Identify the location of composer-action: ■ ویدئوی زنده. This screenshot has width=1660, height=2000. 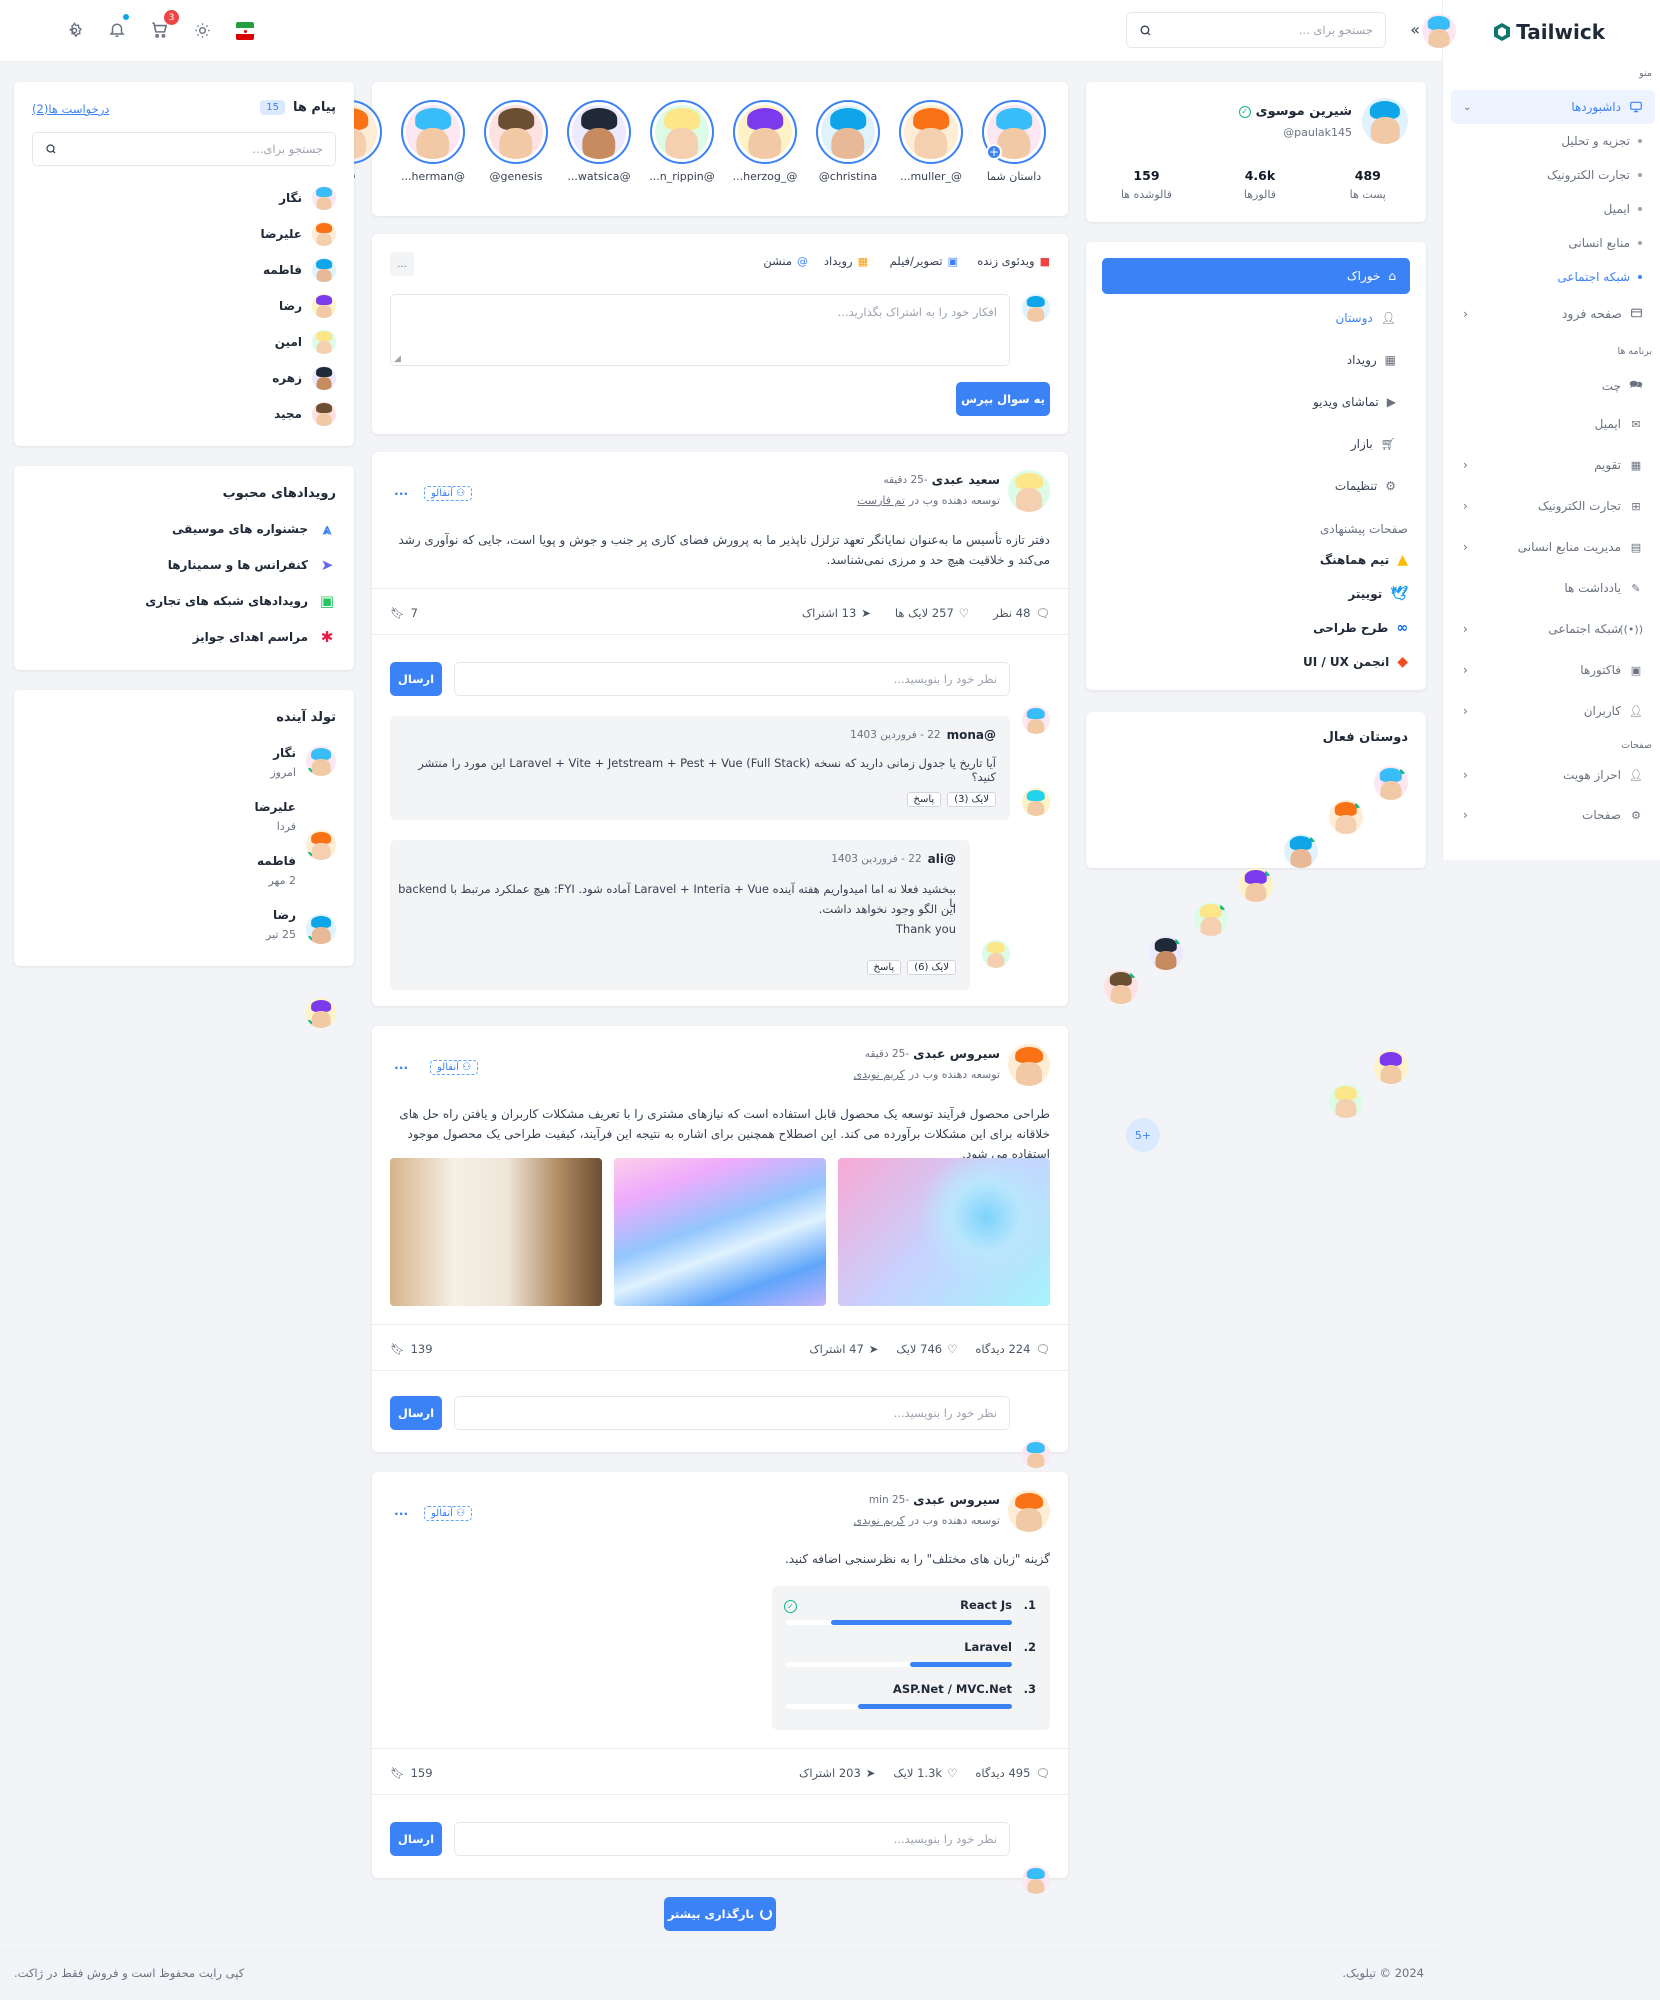
(1013, 261).